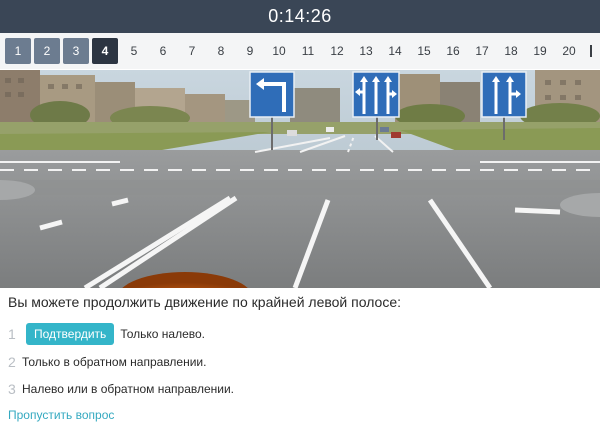  I want to click on question-tab-6: 6, so click(163, 51).